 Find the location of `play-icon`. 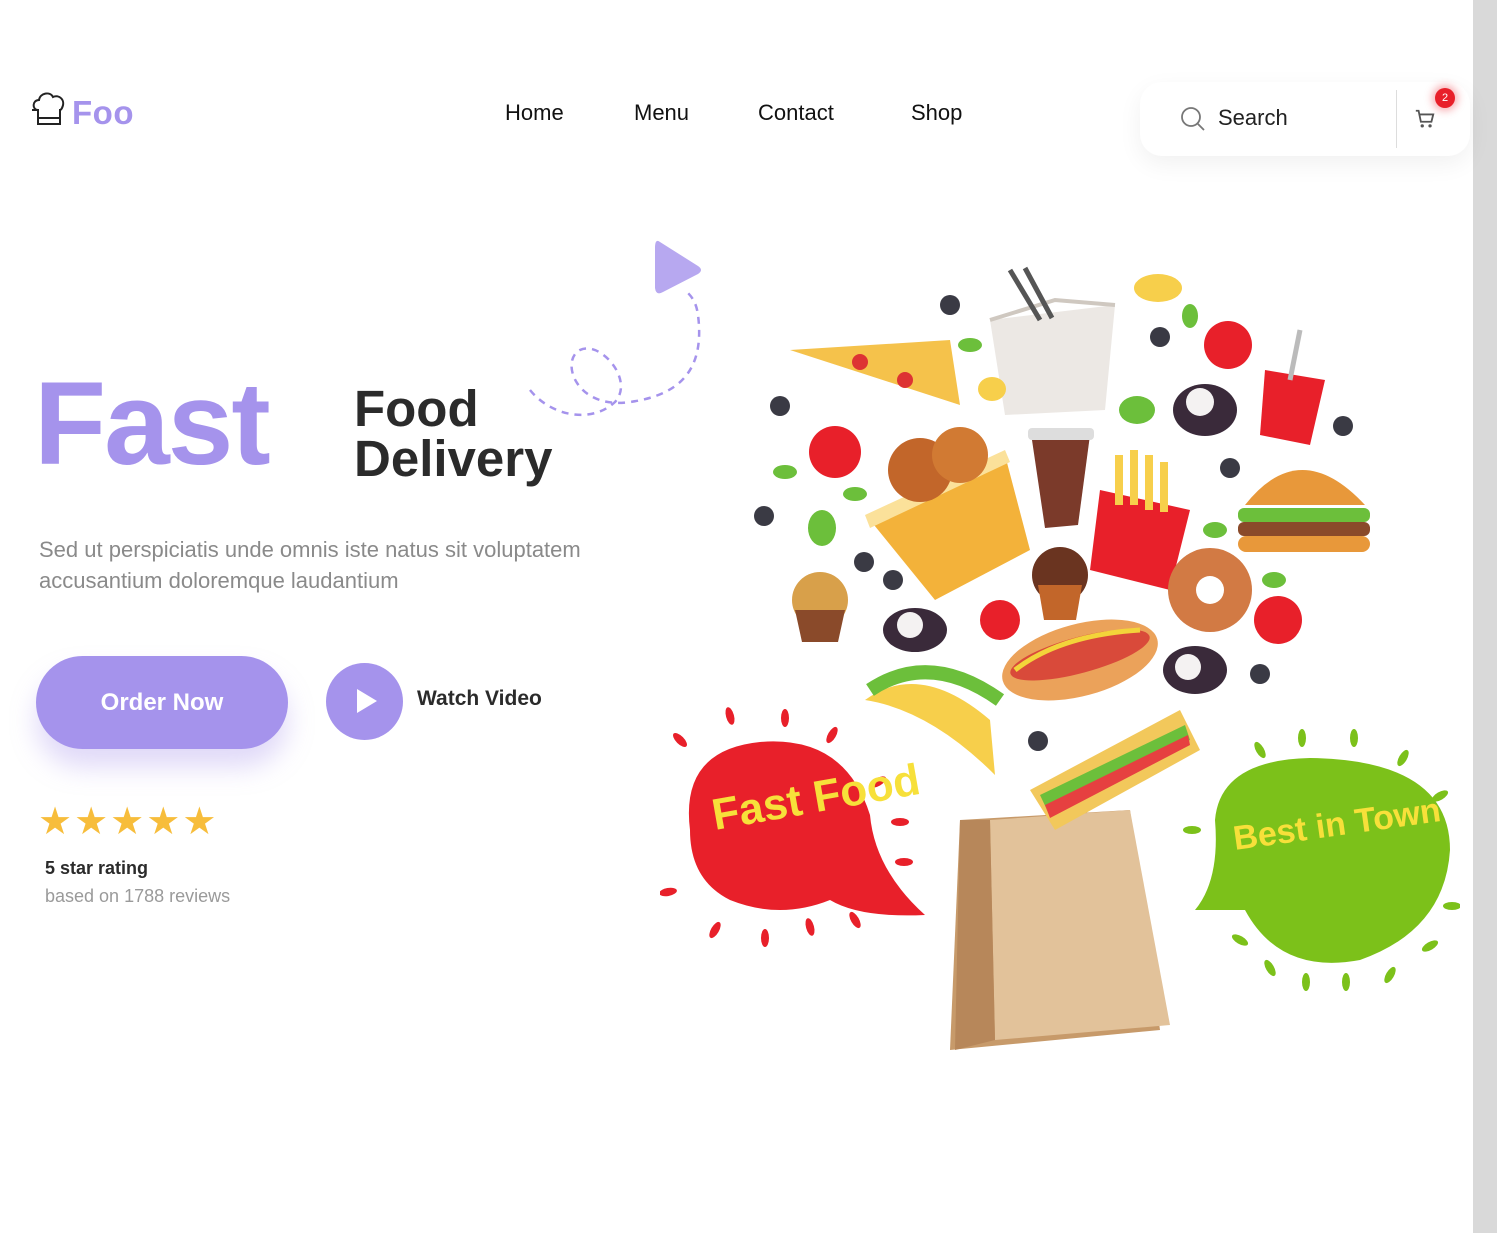

play-icon is located at coordinates (367, 701).